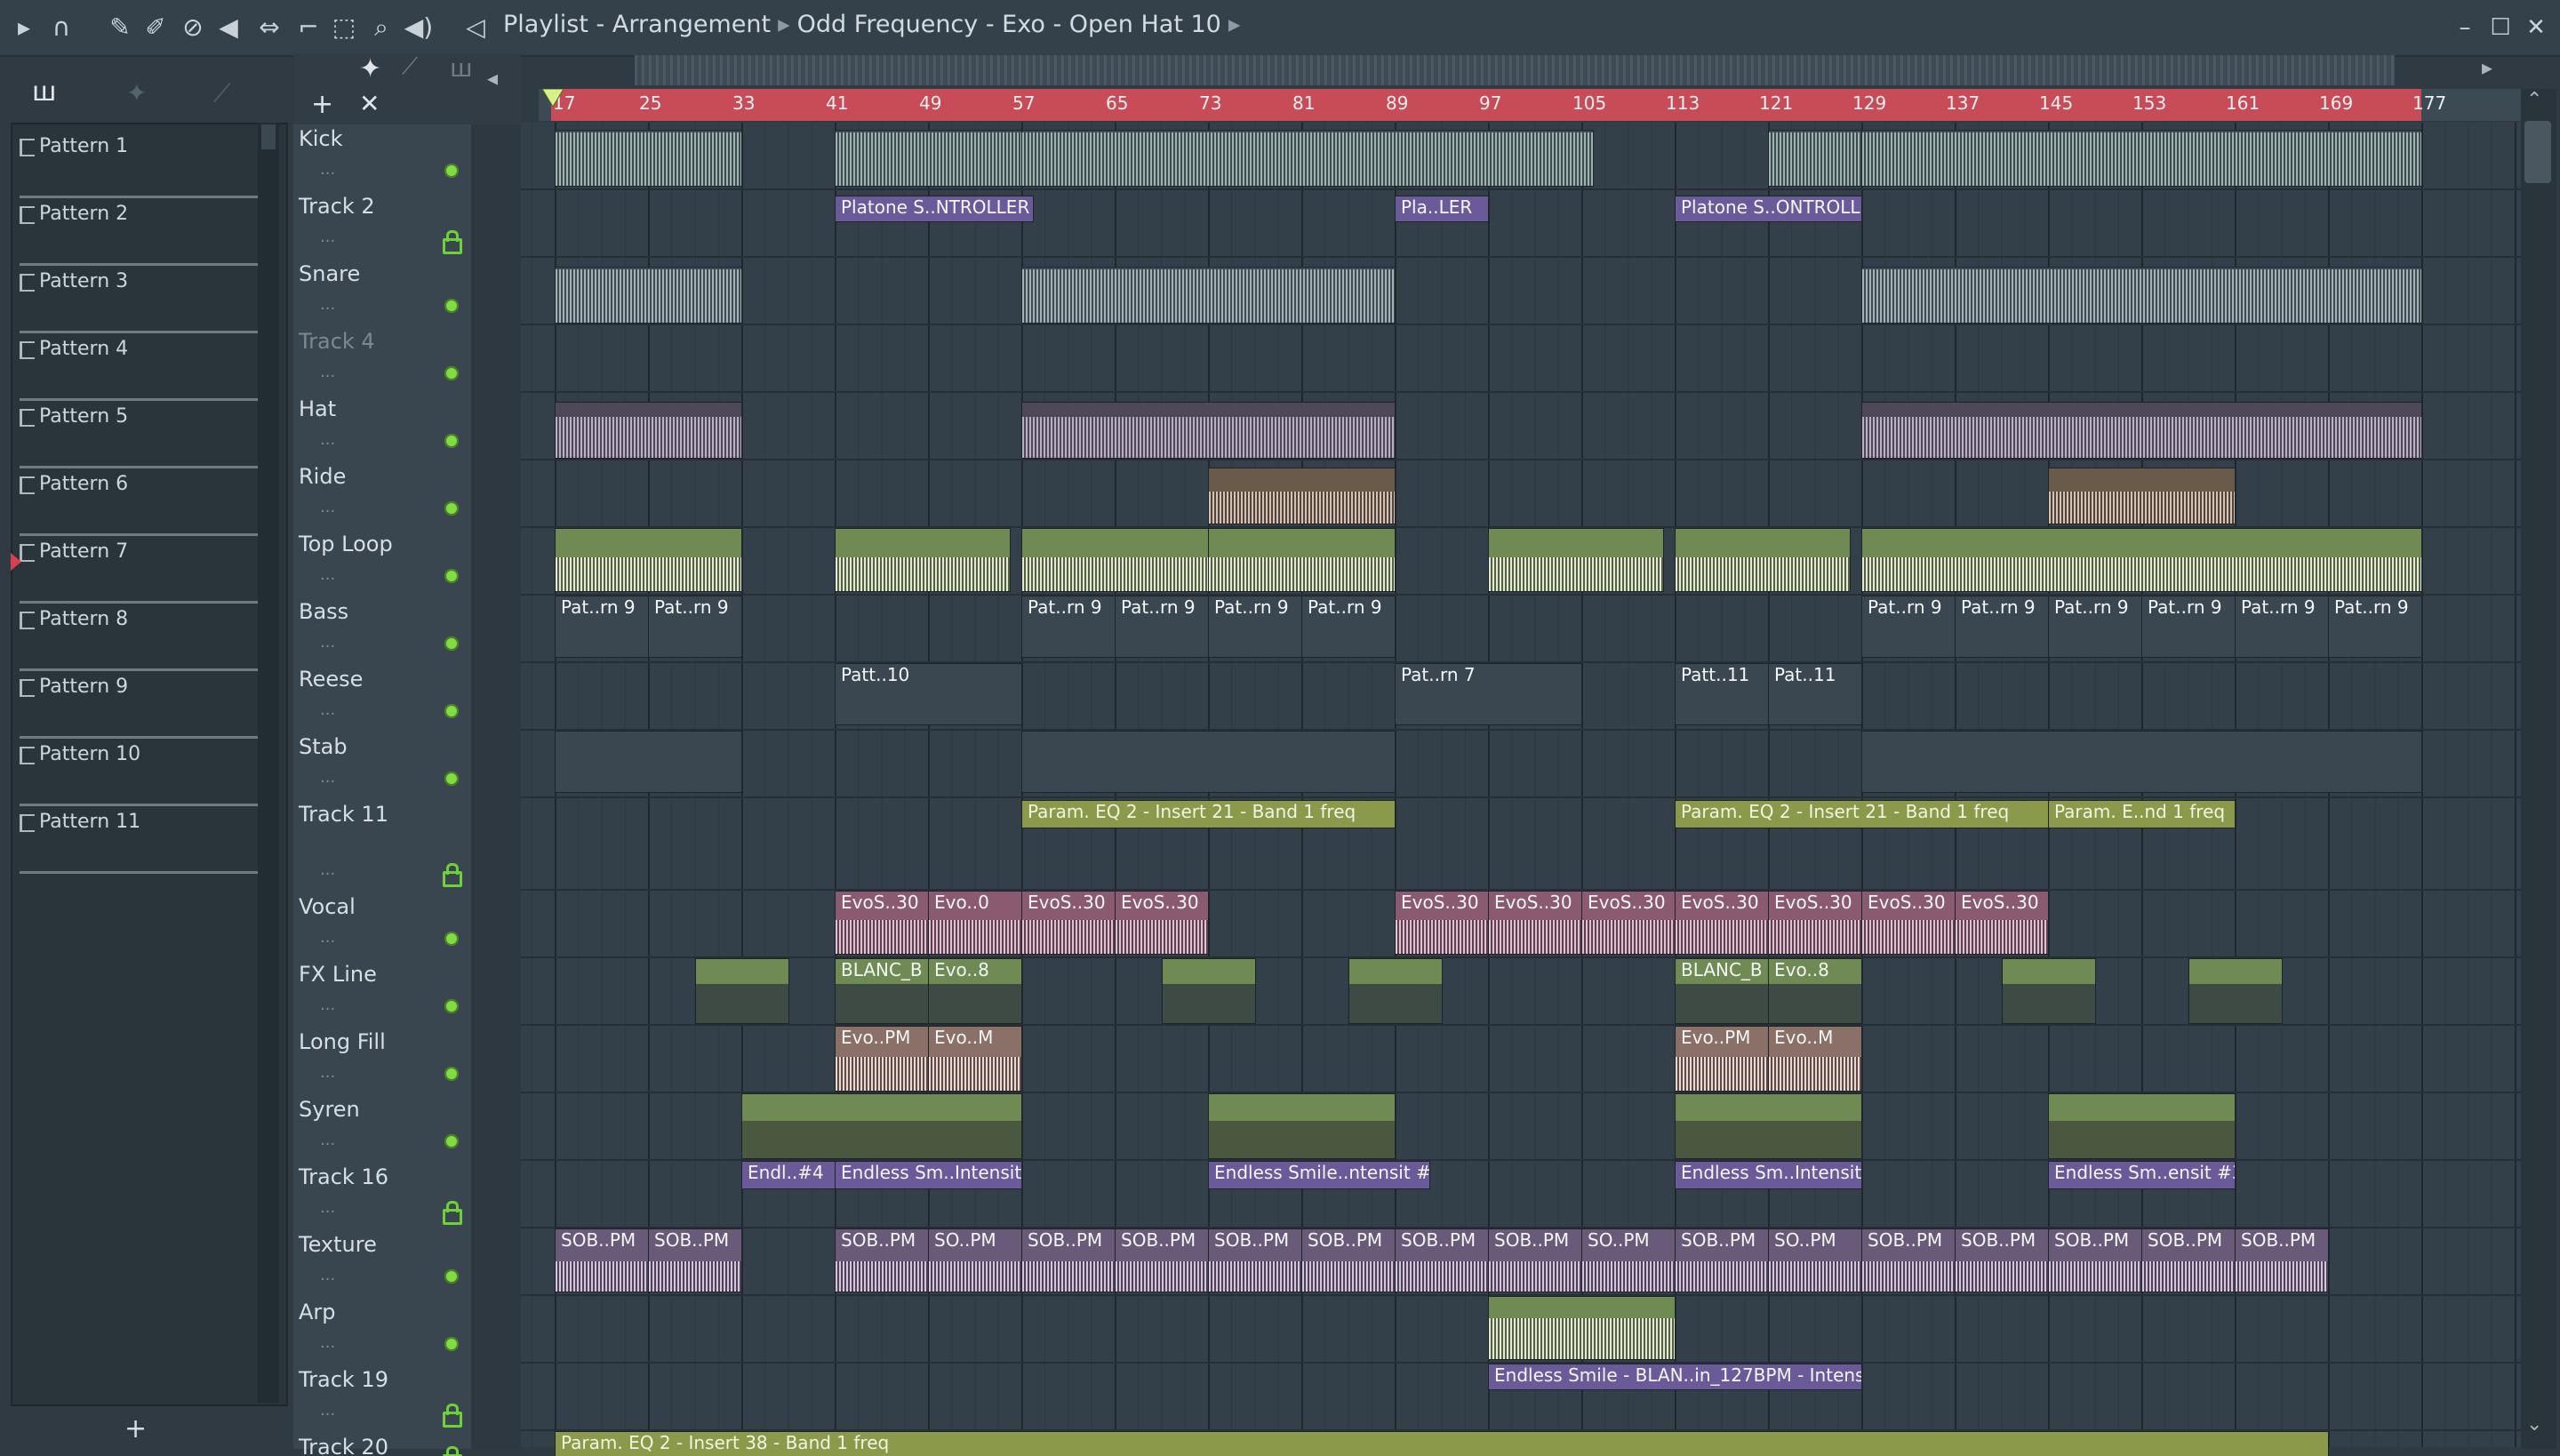  What do you see at coordinates (1768, 209) in the screenshot?
I see `automation-clip: Platone S..ONTROLLER` at bounding box center [1768, 209].